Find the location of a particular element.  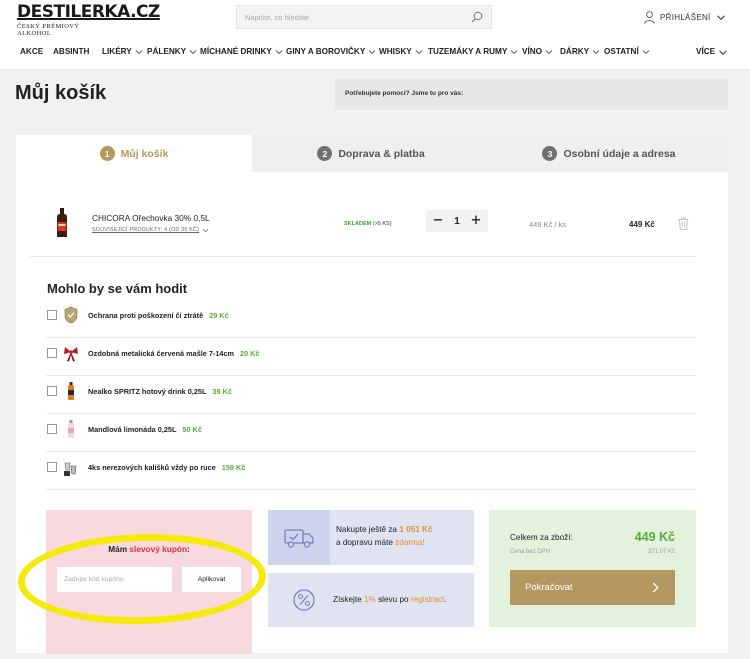

increase-quantity-button: + is located at coordinates (476, 220).